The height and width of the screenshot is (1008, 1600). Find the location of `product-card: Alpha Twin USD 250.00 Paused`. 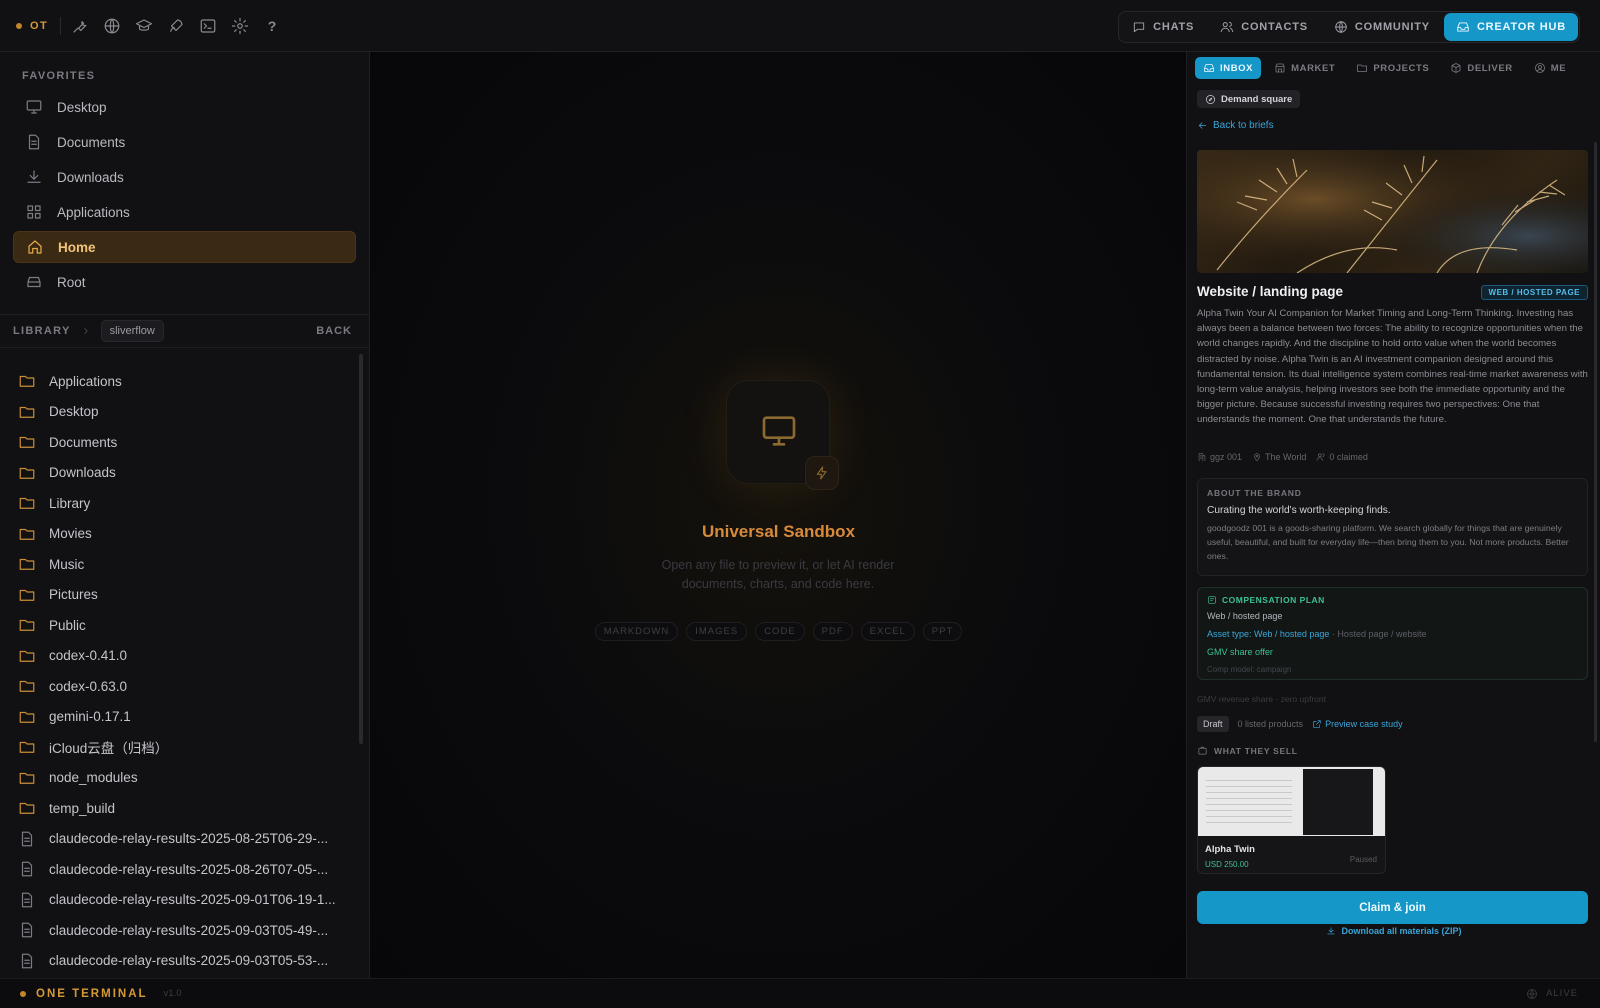

product-card: Alpha Twin USD 250.00 Paused is located at coordinates (1291, 820).